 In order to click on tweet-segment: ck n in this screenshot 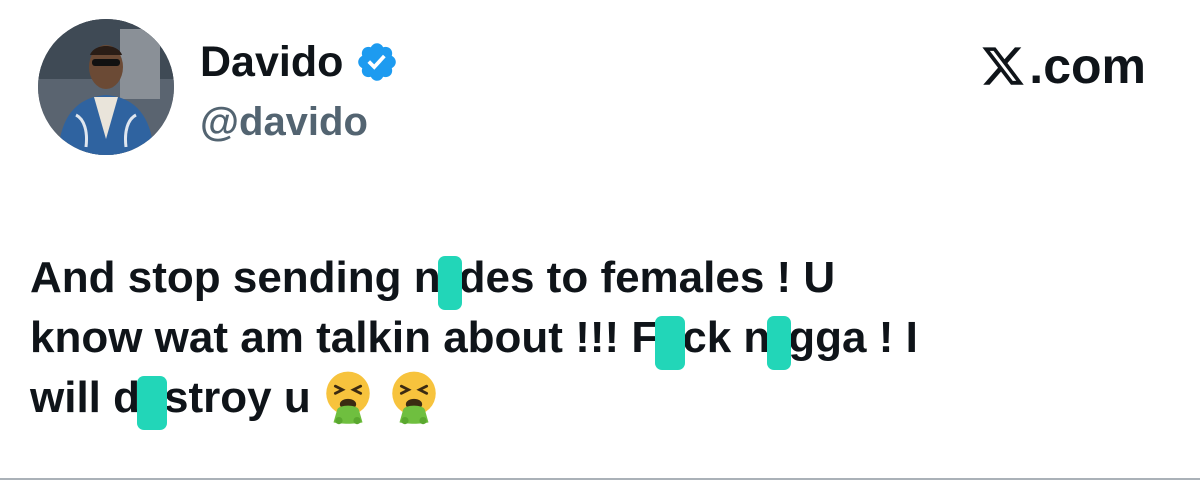, I will do `click(726, 337)`.